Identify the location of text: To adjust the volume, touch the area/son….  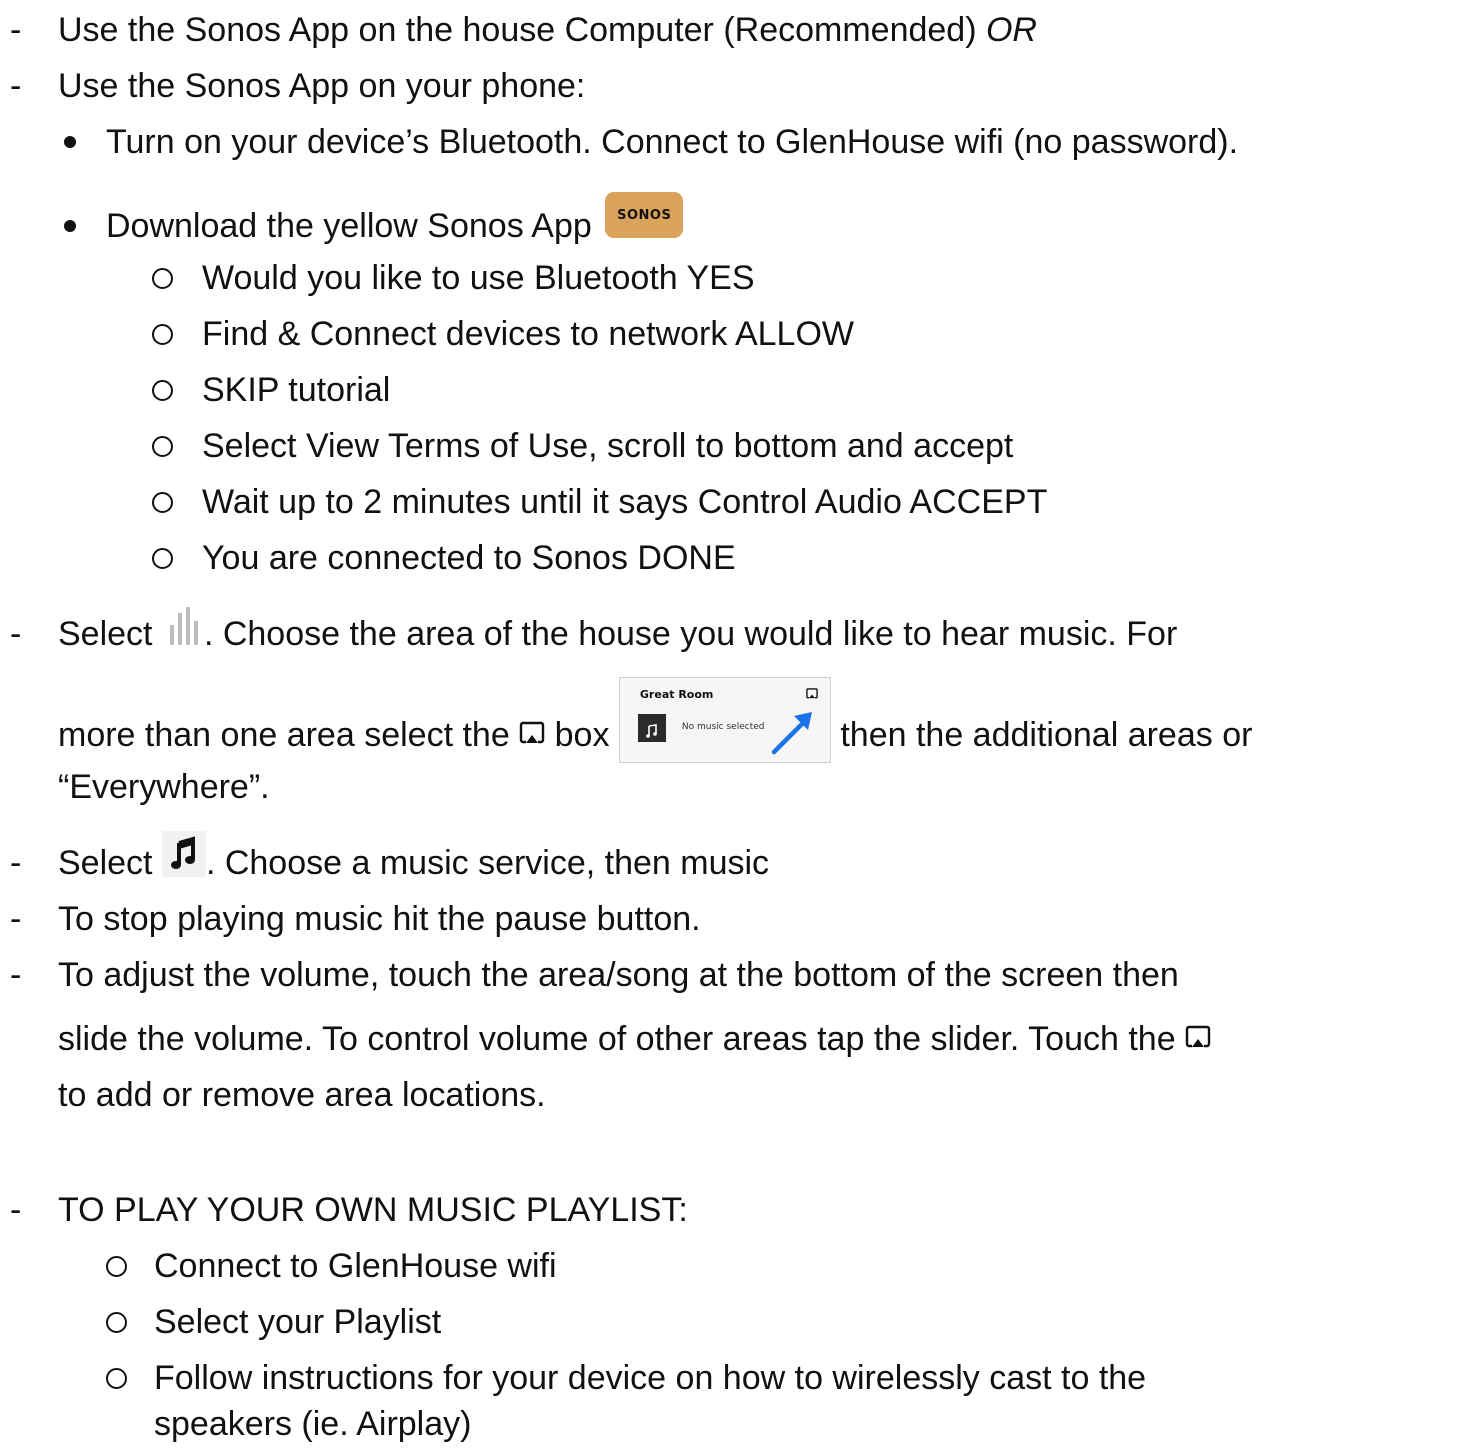
(618, 975).